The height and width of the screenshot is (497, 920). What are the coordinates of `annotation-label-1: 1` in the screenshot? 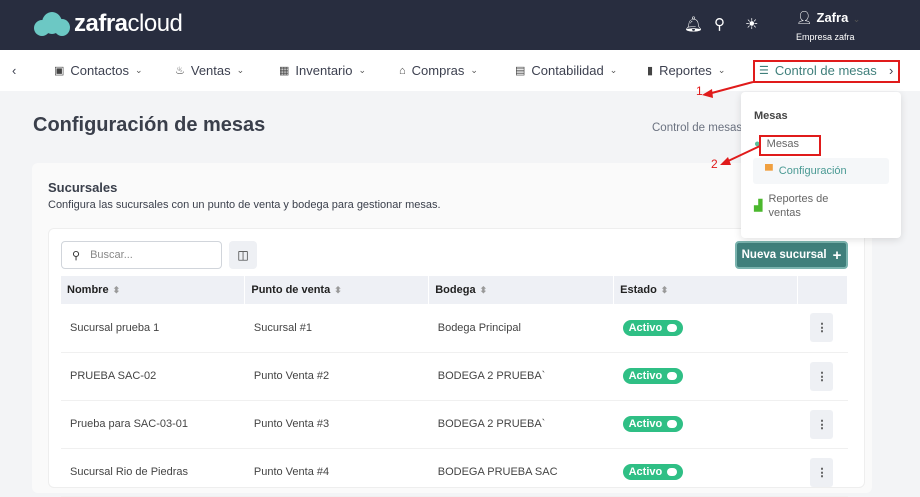 It's located at (699, 91).